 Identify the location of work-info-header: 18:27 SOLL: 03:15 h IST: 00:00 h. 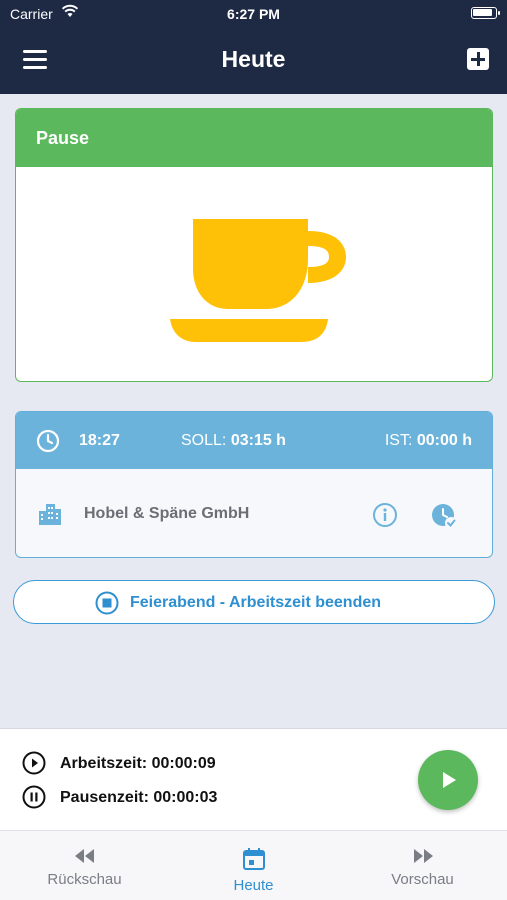
(254, 440).